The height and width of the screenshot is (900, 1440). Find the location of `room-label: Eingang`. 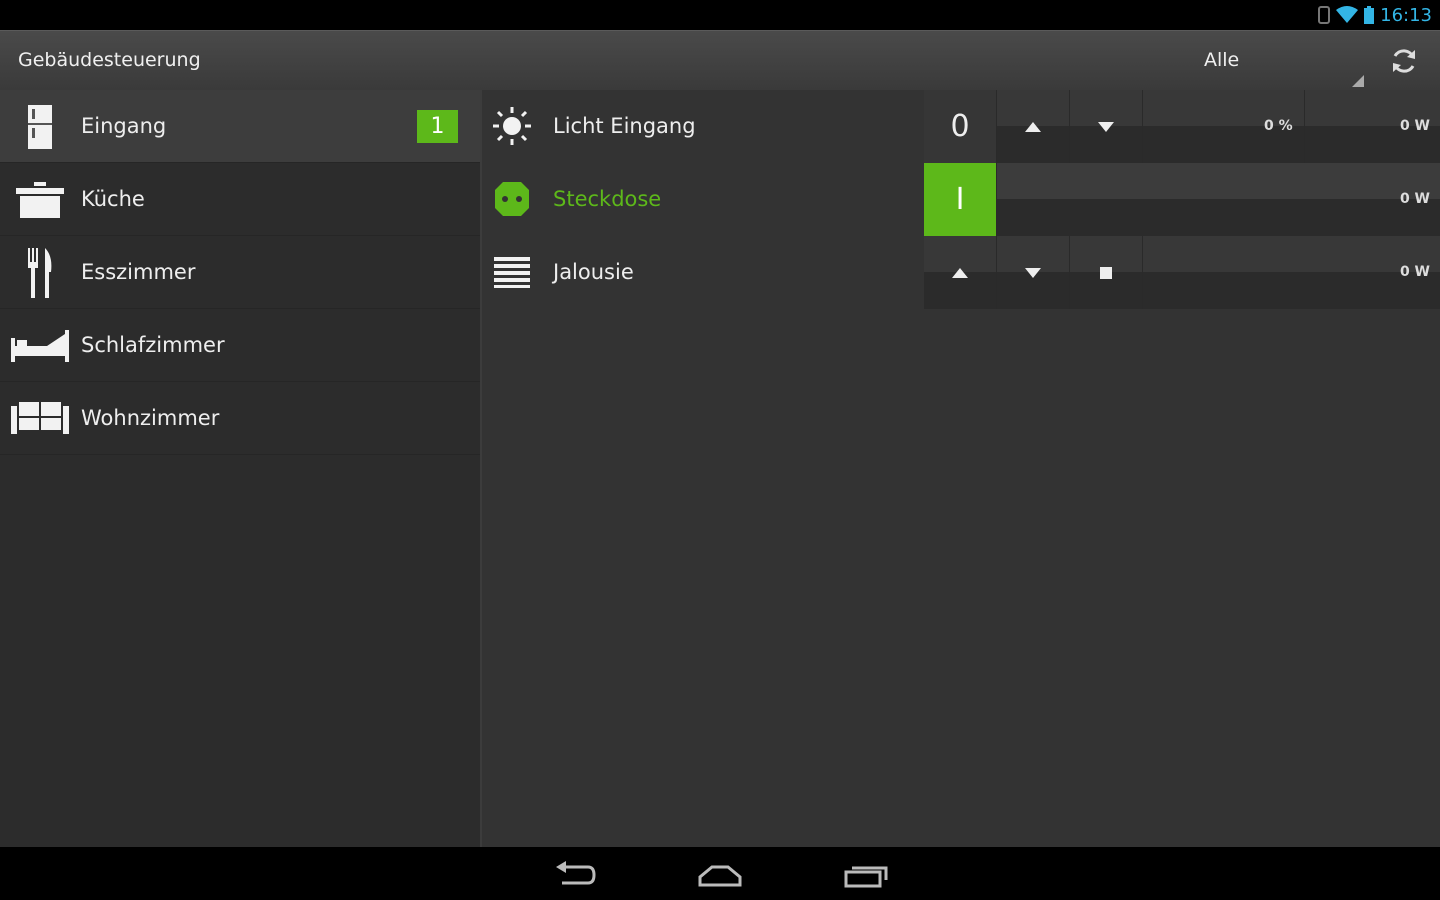

room-label: Eingang is located at coordinates (124, 126).